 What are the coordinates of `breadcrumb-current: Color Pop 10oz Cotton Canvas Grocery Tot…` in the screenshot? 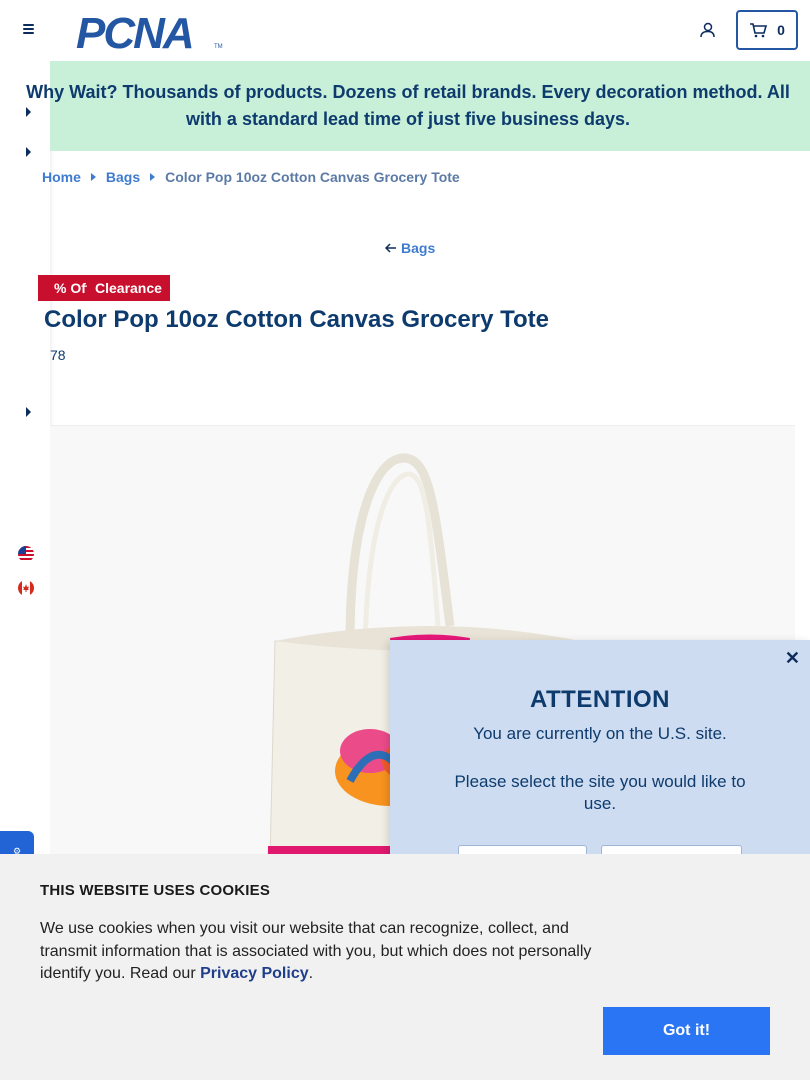 It's located at (312, 177).